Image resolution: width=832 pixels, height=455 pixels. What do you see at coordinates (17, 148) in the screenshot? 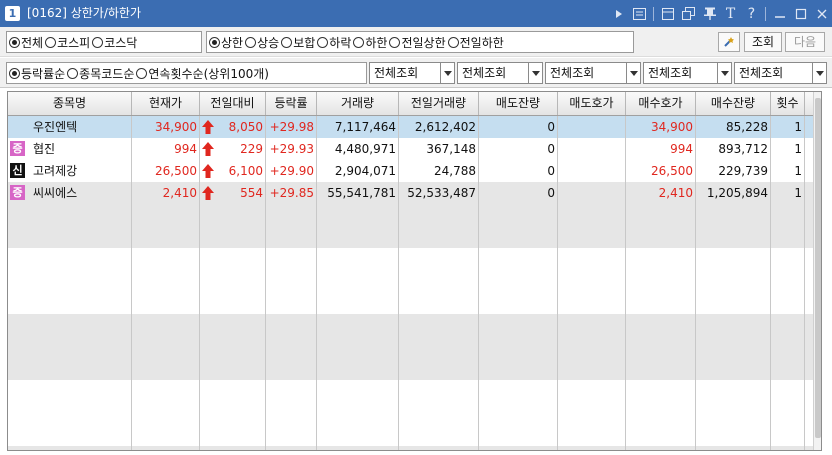
I see `stock-status-badge: 증` at bounding box center [17, 148].